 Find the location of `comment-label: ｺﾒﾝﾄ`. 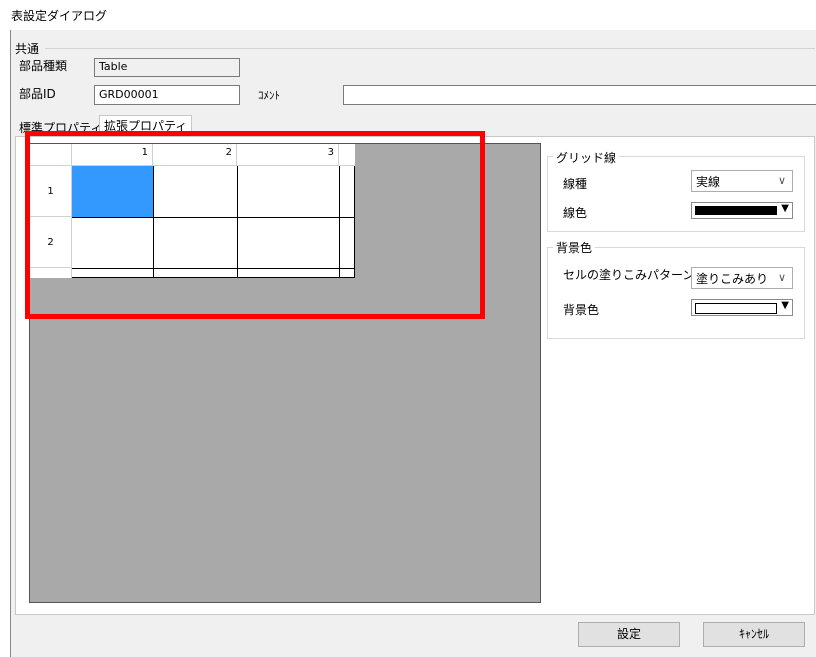

comment-label: ｺﾒﾝﾄ is located at coordinates (269, 95).